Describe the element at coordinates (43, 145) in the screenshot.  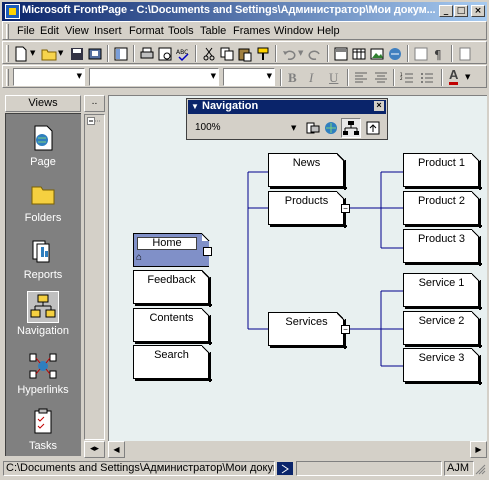
I see `view-page: Page` at that location.